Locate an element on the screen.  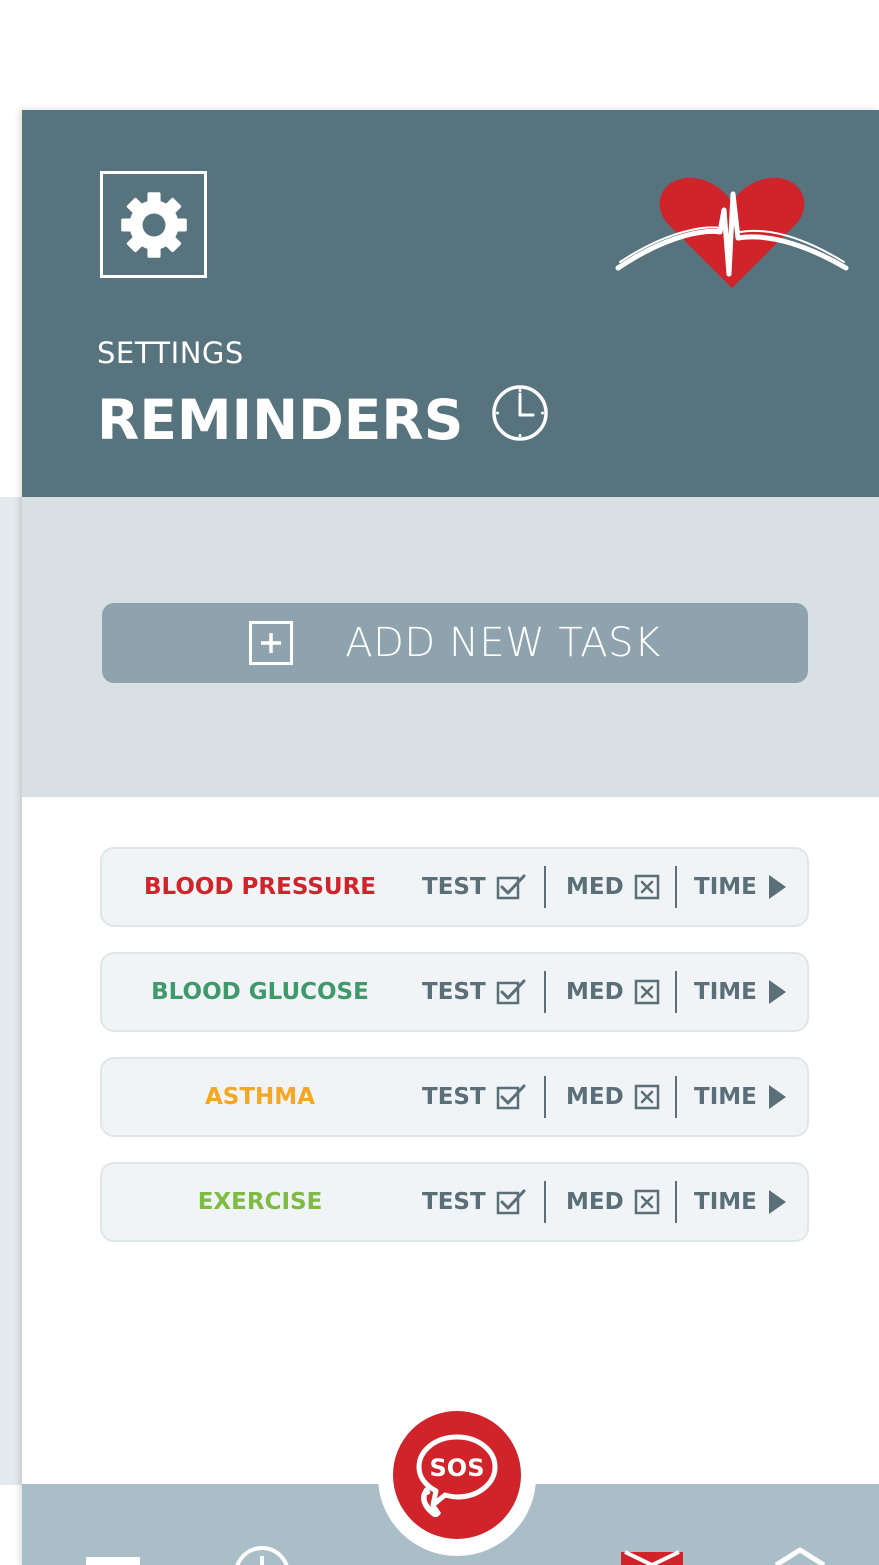
section-label: SETTINGS is located at coordinates (170, 353).